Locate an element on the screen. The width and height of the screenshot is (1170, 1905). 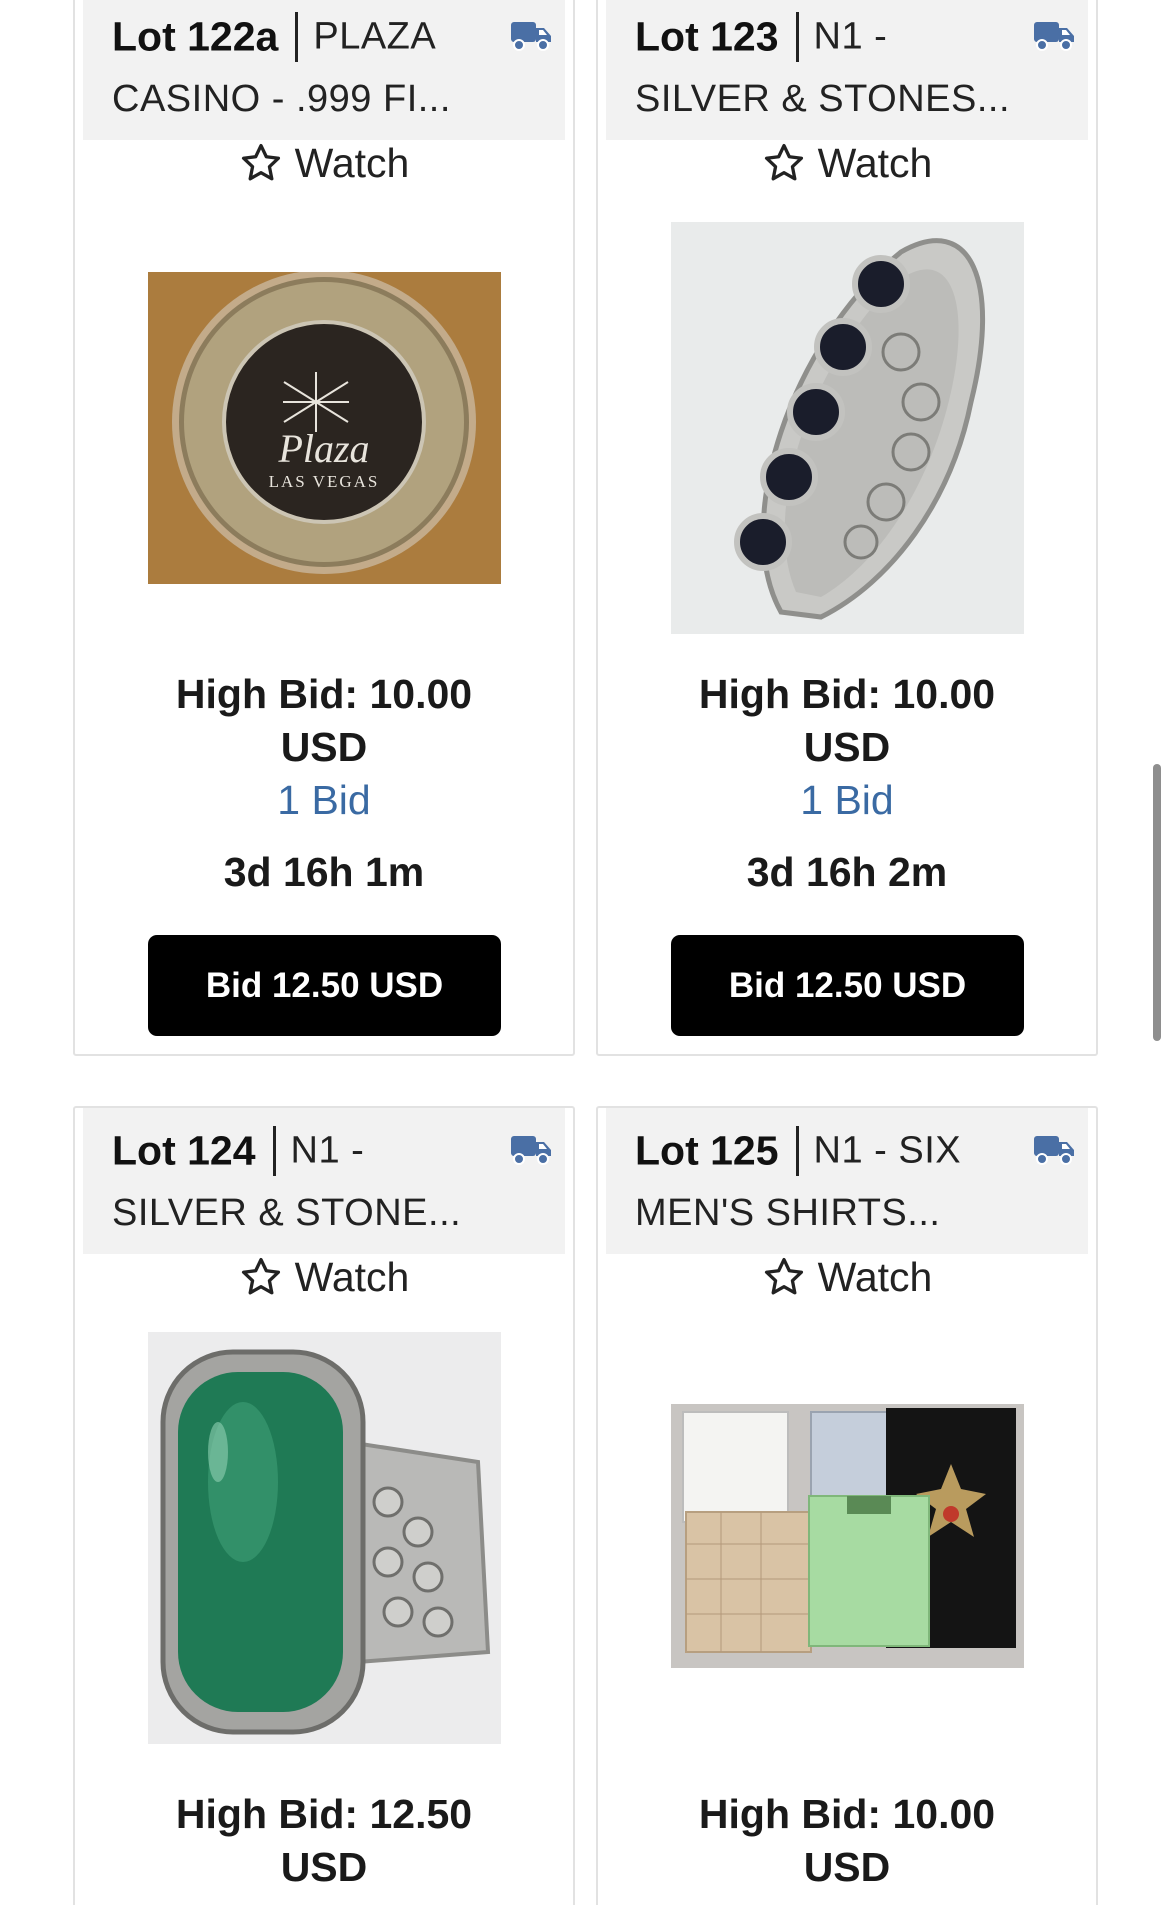
bid-info: High Bid: 12.50 USD is located at coordinates (324, 1841).